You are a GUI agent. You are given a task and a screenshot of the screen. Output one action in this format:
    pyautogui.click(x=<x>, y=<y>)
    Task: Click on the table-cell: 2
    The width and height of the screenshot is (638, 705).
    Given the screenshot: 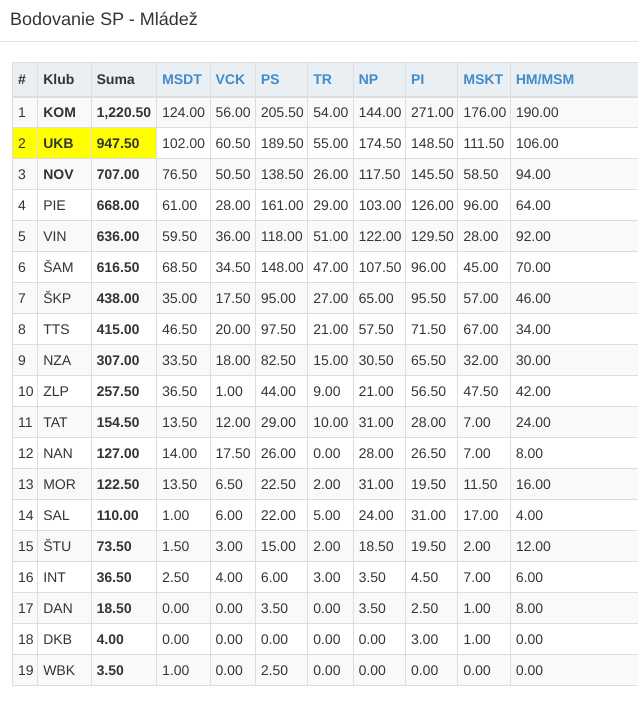 What is the action you would take?
    pyautogui.click(x=25, y=143)
    